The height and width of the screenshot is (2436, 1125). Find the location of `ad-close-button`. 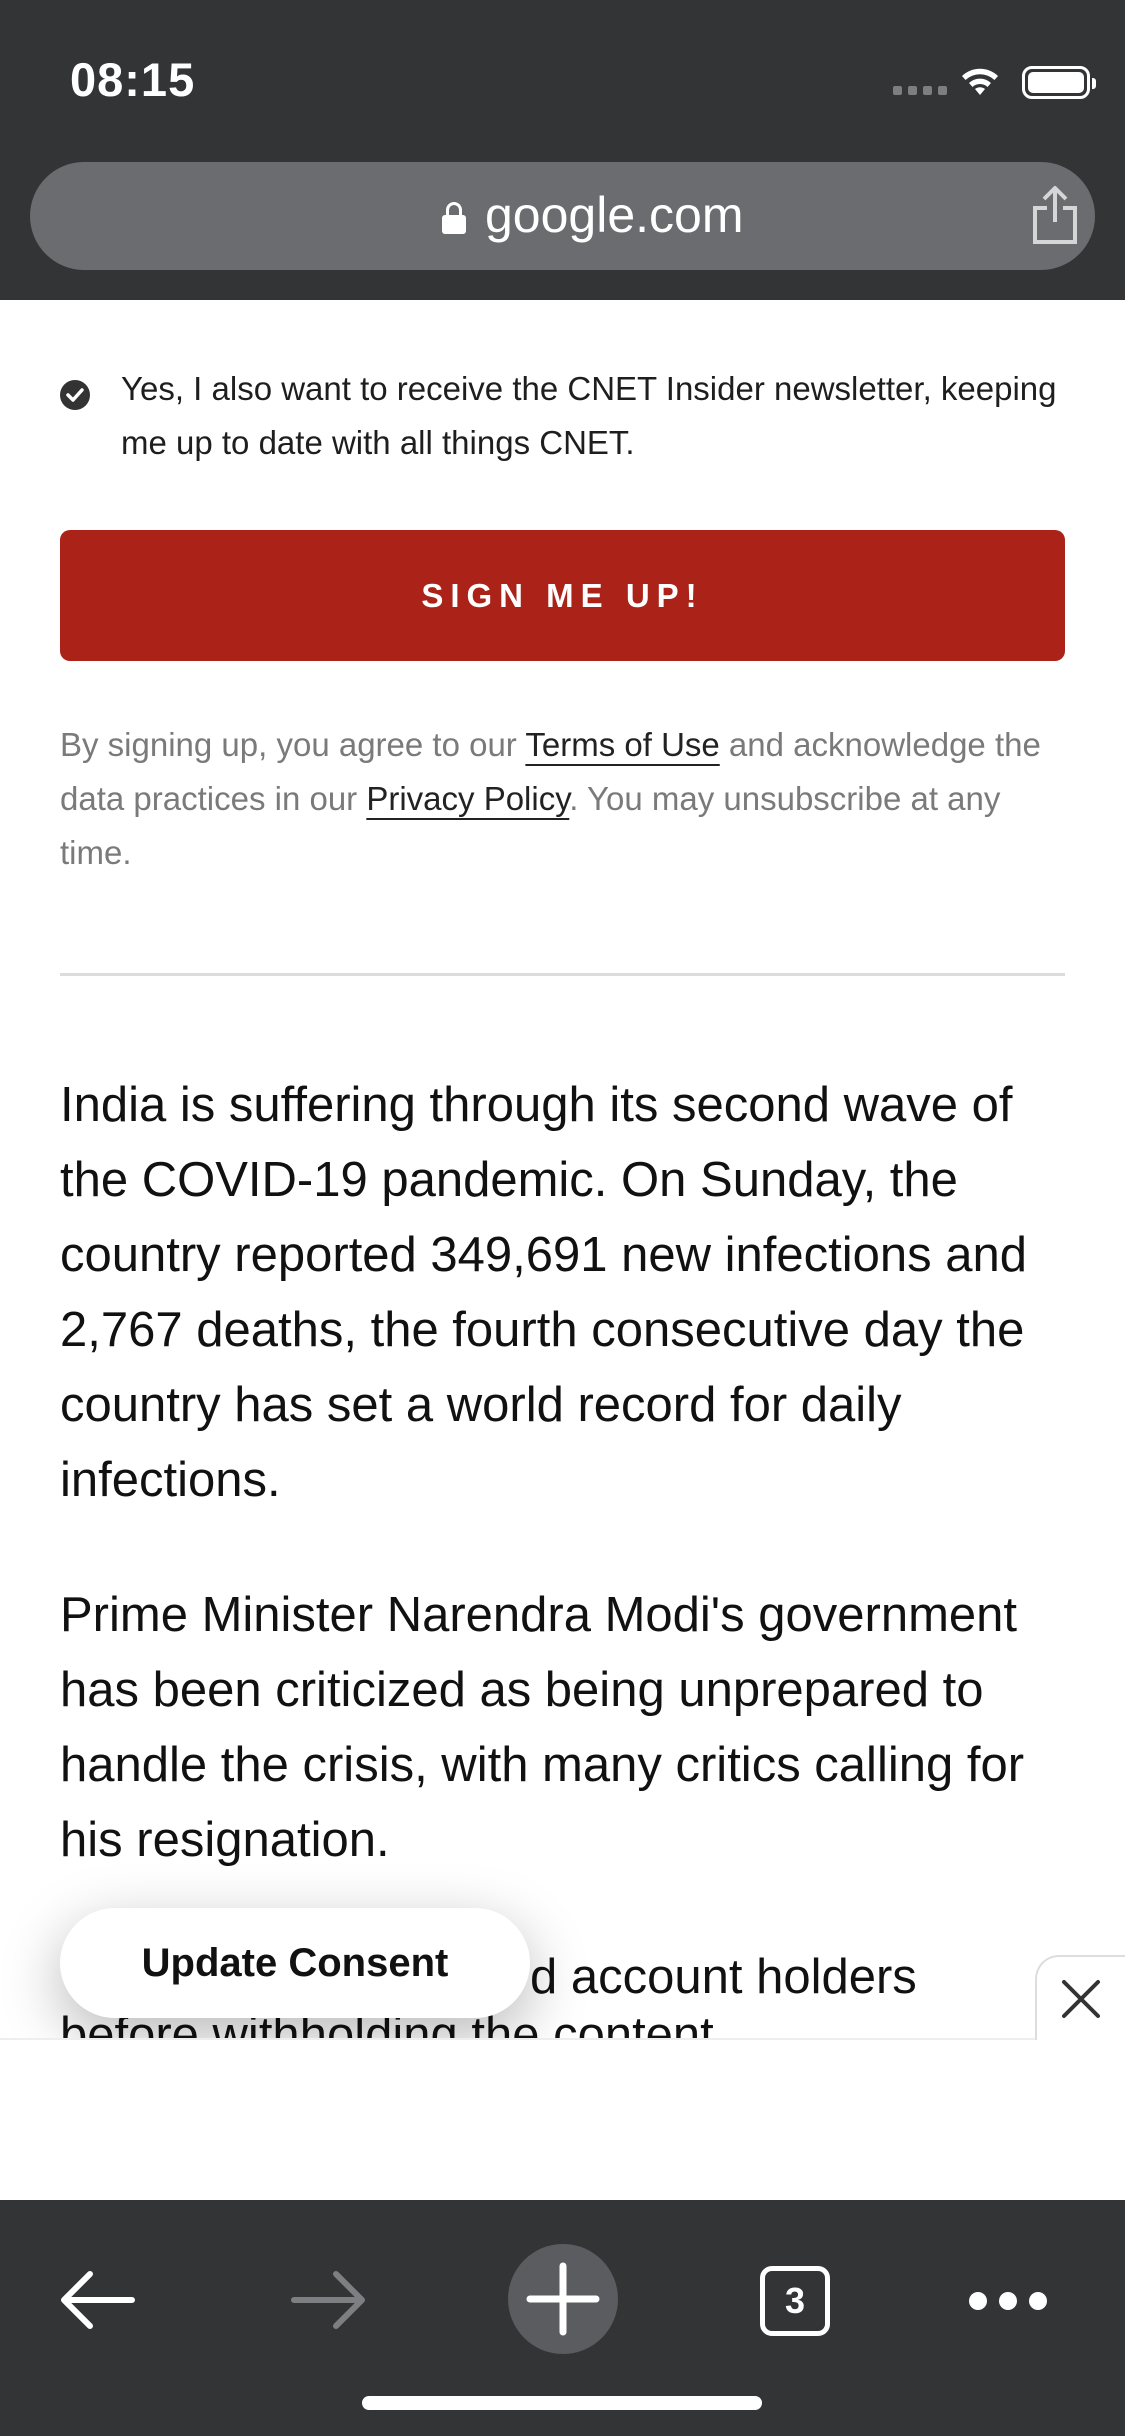

ad-close-button is located at coordinates (1080, 1997).